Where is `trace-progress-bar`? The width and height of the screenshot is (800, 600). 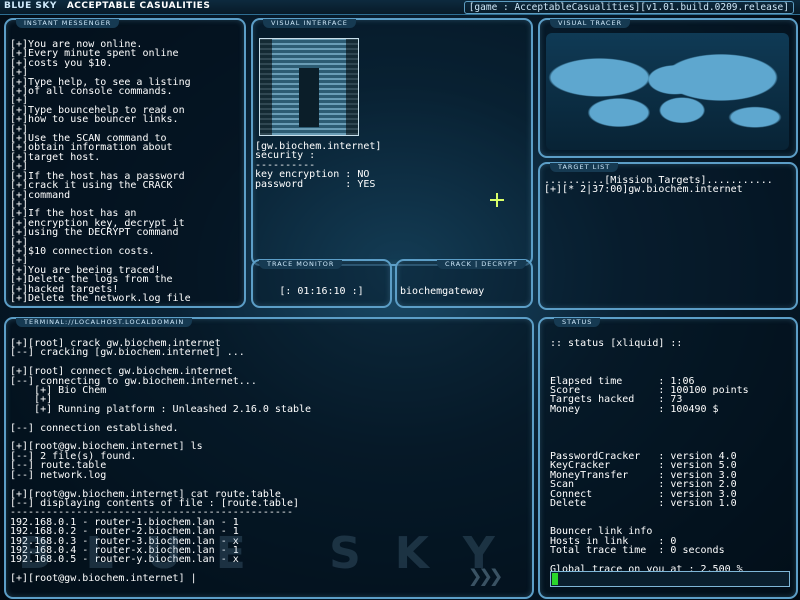
trace-progress-bar is located at coordinates (670, 579).